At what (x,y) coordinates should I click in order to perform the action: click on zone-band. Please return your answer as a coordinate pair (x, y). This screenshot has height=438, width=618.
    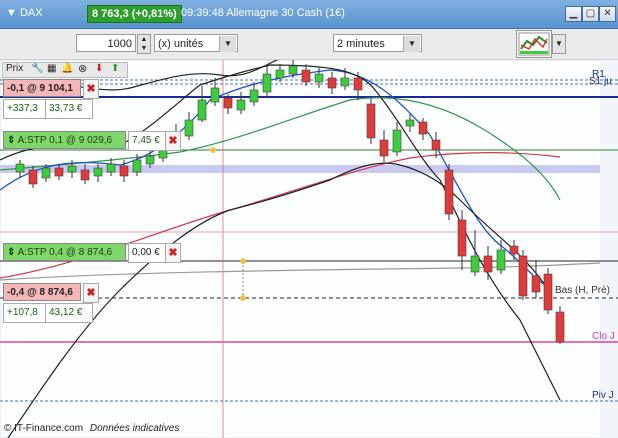
    Looking at the image, I should click on (309, 169).